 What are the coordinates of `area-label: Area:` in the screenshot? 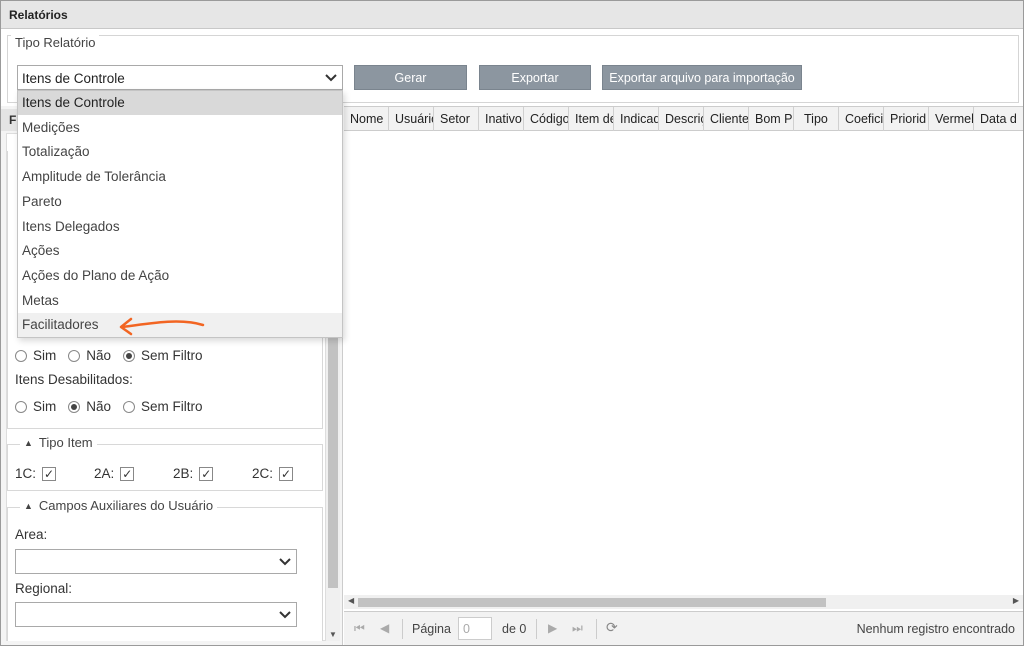 It's located at (31, 534).